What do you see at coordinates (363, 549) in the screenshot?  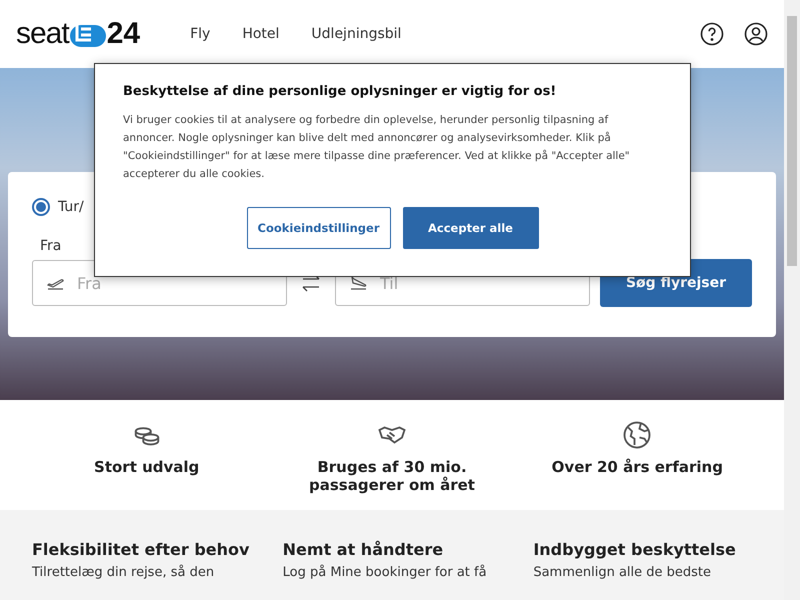 I see `benefit-title: Nemt at håndtere` at bounding box center [363, 549].